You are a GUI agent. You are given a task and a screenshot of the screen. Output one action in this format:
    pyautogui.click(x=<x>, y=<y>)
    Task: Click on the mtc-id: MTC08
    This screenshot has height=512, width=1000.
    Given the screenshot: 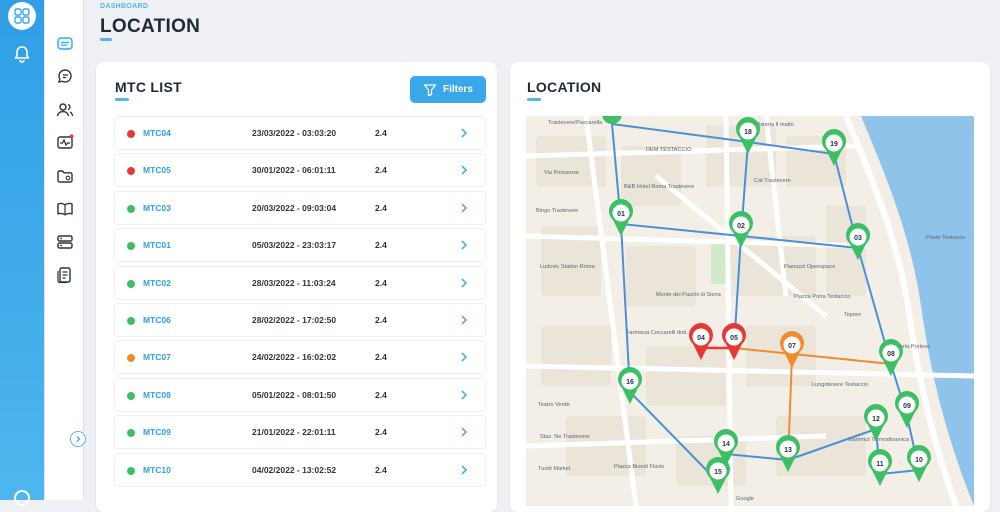 What is the action you would take?
    pyautogui.click(x=157, y=395)
    